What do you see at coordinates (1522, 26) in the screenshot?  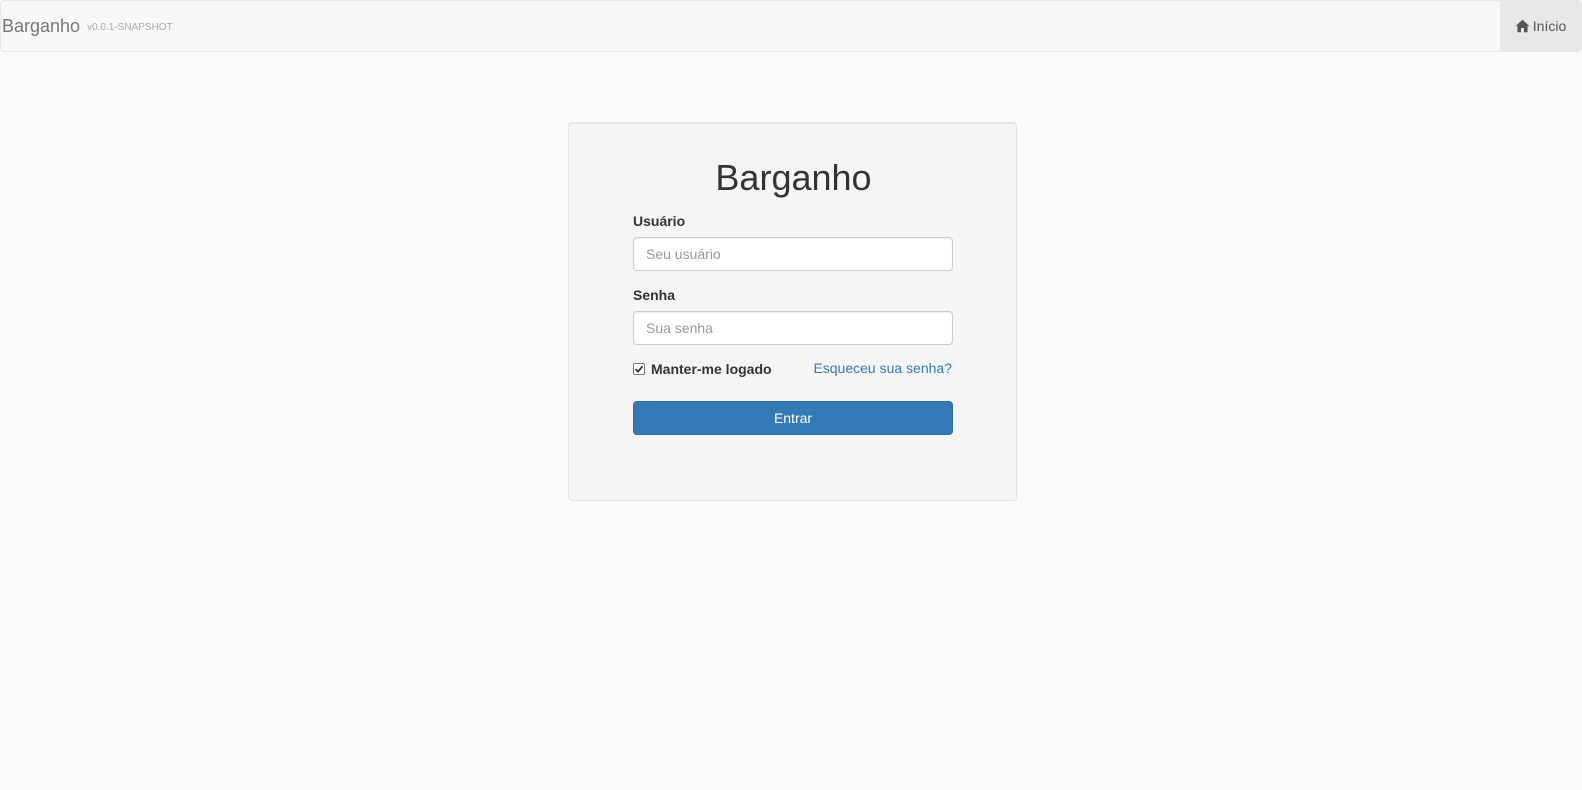 I see `home-icon` at bounding box center [1522, 26].